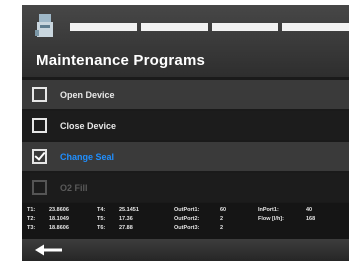  I want to click on readout-row: T5: 17.36, so click(118, 219).